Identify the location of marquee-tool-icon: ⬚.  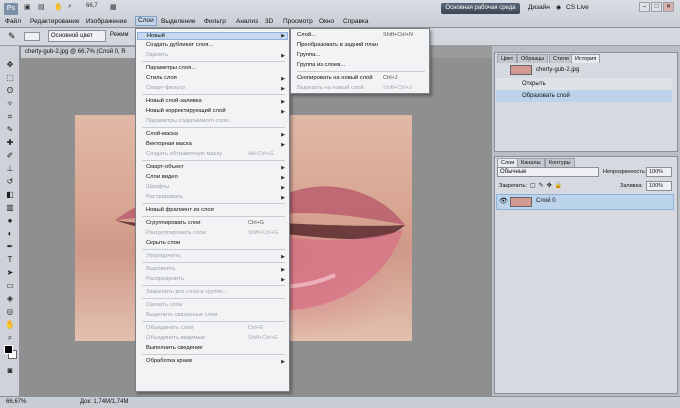
(10, 77).